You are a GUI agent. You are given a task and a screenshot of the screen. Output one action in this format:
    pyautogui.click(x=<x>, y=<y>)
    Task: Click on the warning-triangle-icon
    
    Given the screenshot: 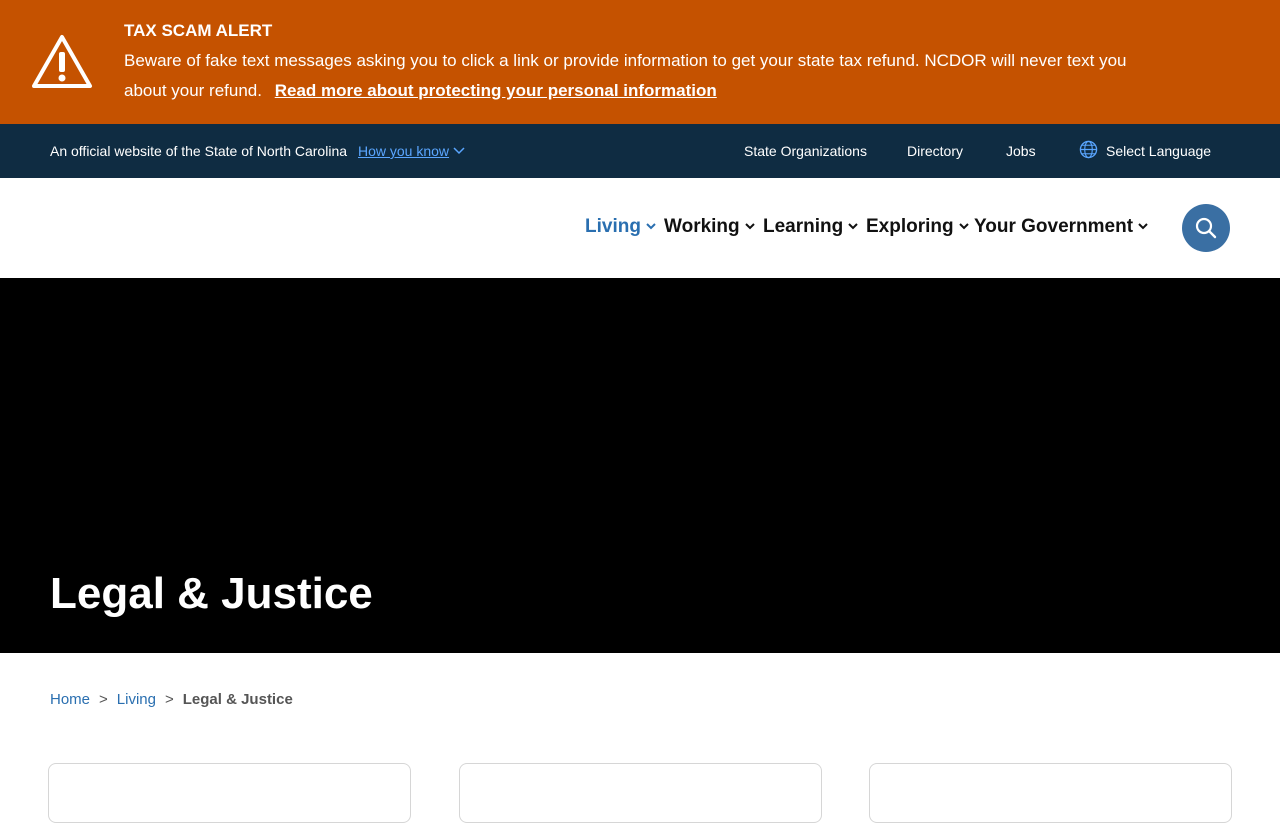 What is the action you would take?
    pyautogui.click(x=62, y=61)
    